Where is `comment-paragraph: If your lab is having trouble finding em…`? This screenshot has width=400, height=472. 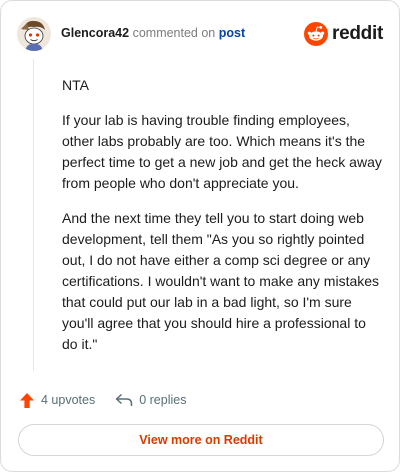 comment-paragraph: If your lab is having trouble finding em… is located at coordinates (222, 151).